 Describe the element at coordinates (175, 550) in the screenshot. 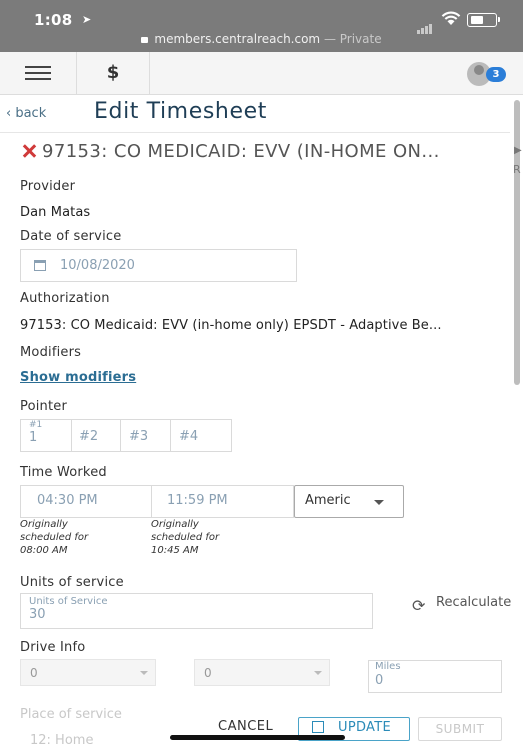

I see `end-original-line-3: 10:45 AM` at that location.